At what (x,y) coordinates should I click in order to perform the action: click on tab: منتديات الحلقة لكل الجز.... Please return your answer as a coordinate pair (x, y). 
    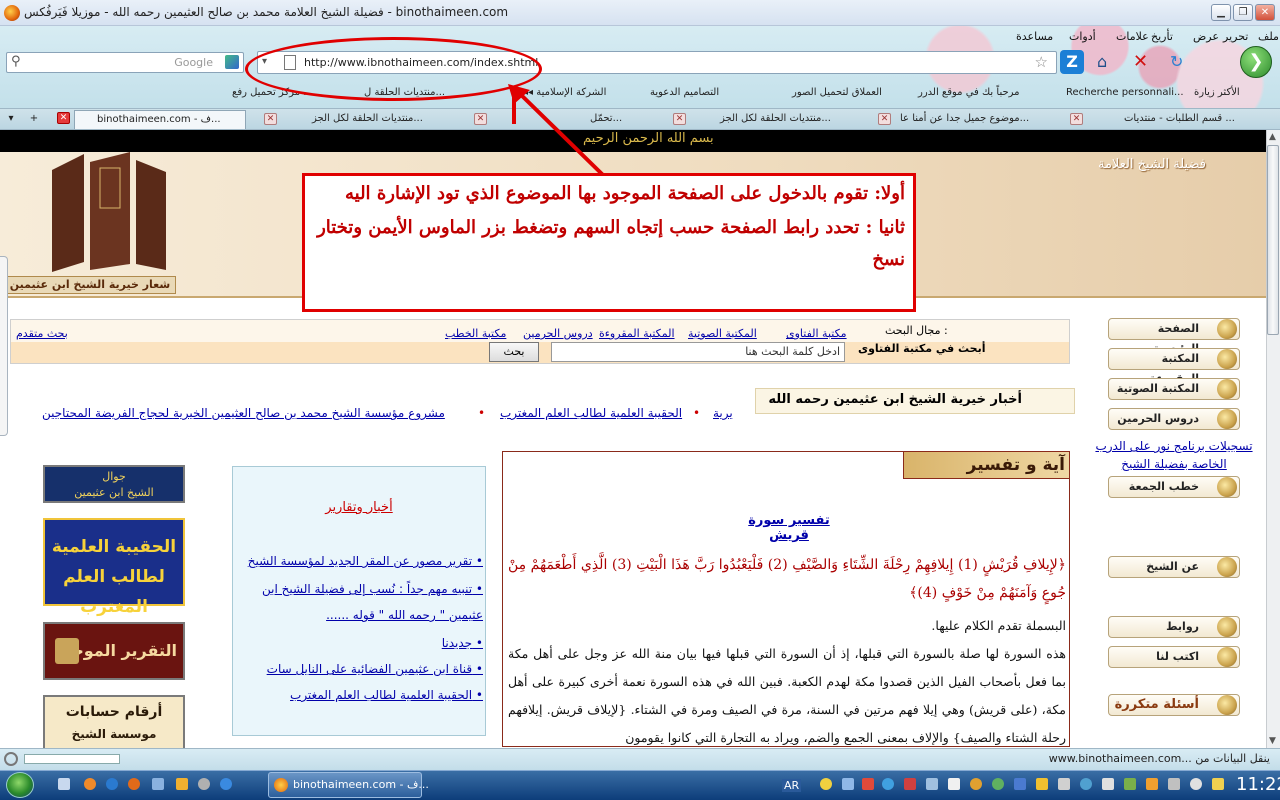
    Looking at the image, I should click on (374, 119).